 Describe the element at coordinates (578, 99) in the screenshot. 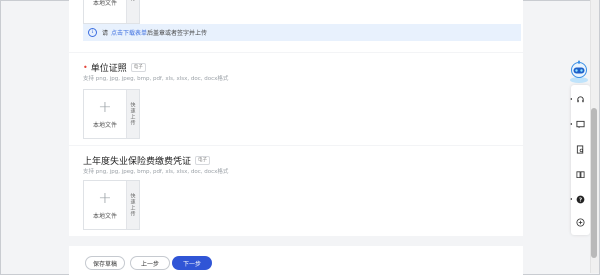

I see `headset-icon: ◂` at that location.